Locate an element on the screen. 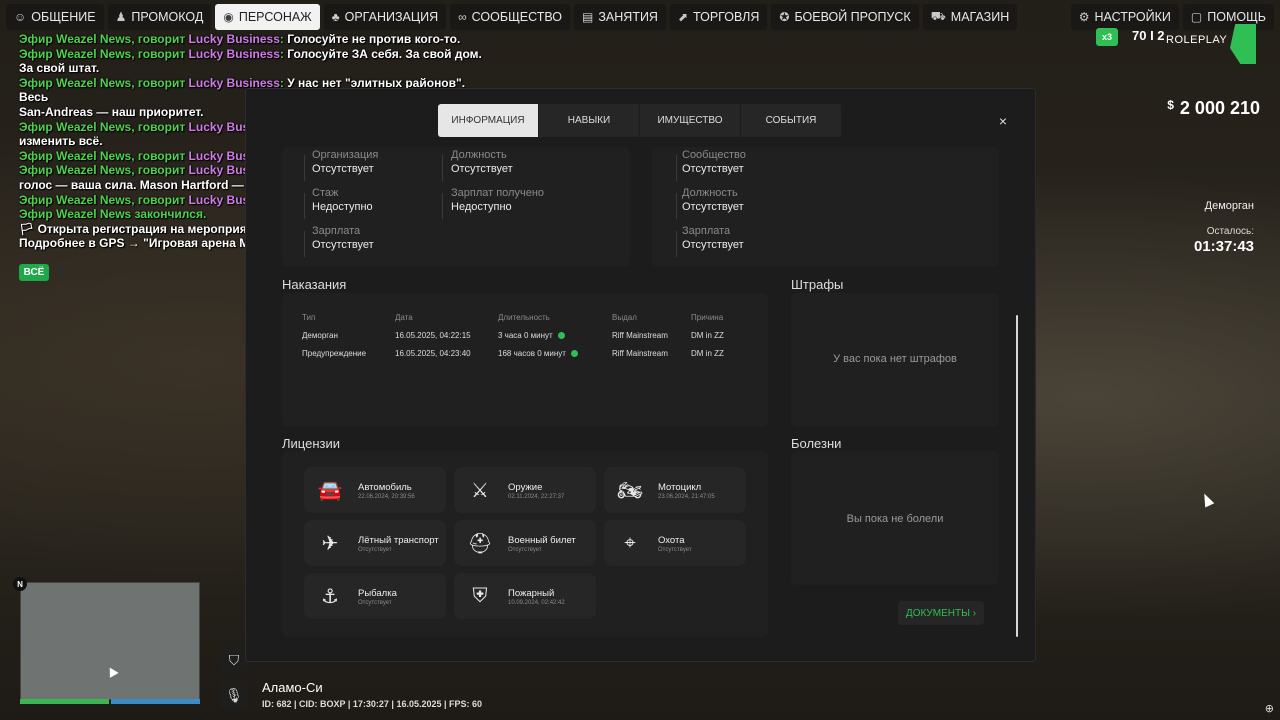 The height and width of the screenshot is (720, 1280). license-item: ✈ Лётный транспорт Отсутствует is located at coordinates (375, 543).